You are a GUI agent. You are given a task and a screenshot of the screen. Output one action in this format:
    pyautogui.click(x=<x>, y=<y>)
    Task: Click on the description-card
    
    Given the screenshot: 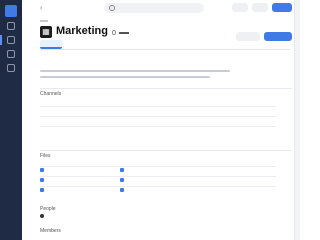 What is the action you would take?
    pyautogui.click(x=166, y=71)
    